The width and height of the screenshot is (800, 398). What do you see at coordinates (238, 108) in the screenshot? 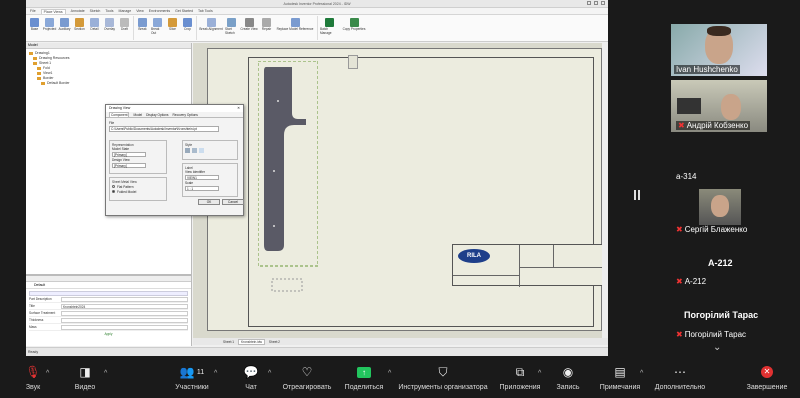
I see `close-icon: ✕` at bounding box center [238, 108].